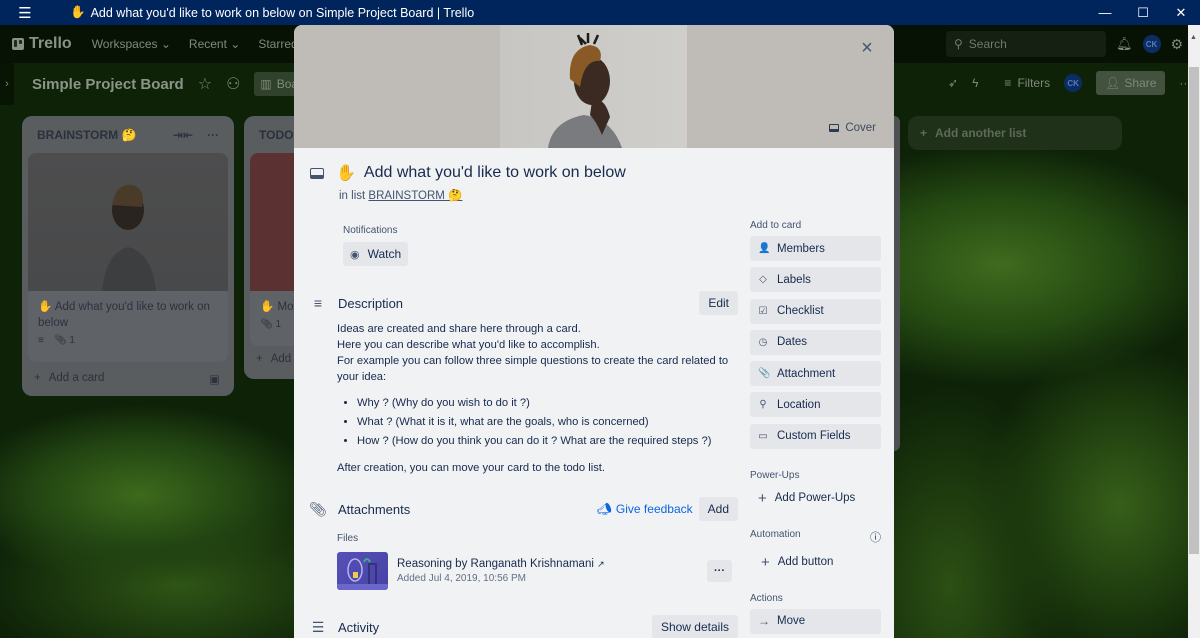 The image size is (1200, 638). I want to click on eye-icon: ◉, so click(355, 254).